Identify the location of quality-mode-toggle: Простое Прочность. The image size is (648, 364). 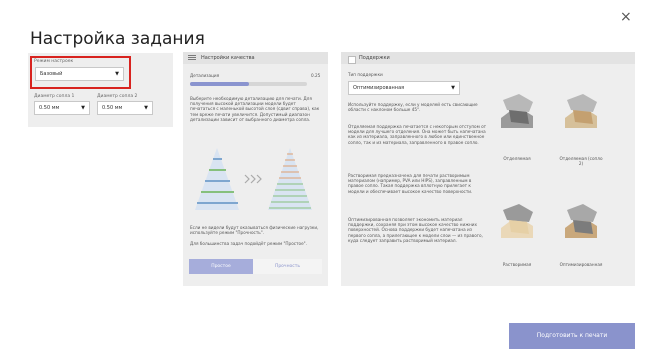
(255, 266).